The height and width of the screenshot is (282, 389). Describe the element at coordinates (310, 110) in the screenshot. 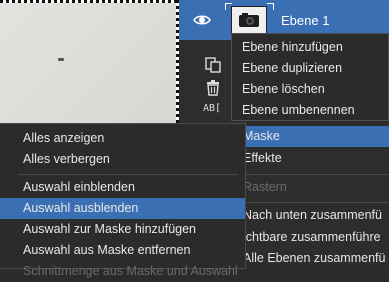

I see `menu-item-ebene-umbenennen: Ebene umbenennen` at that location.